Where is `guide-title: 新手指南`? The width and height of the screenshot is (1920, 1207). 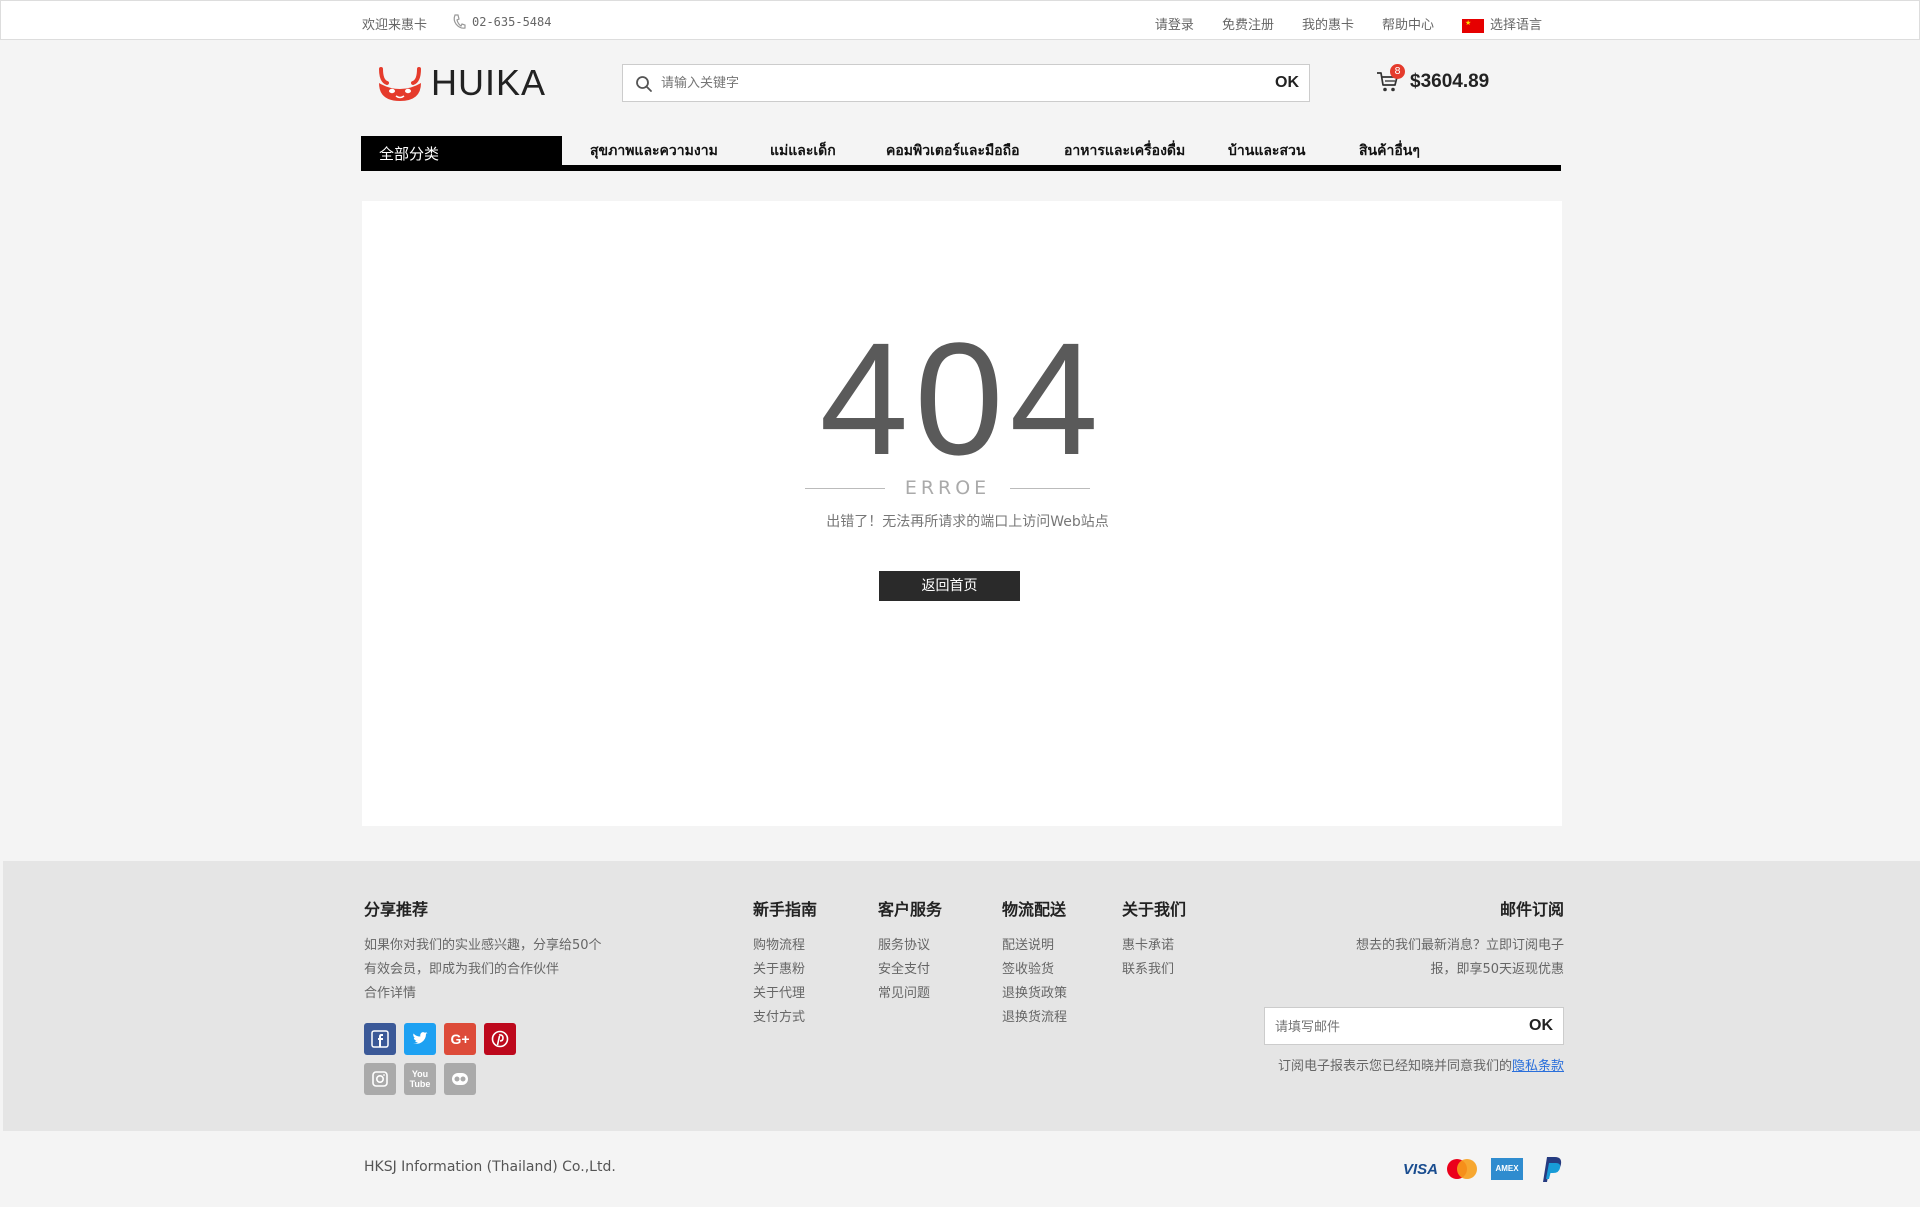 guide-title: 新手指南 is located at coordinates (785, 909).